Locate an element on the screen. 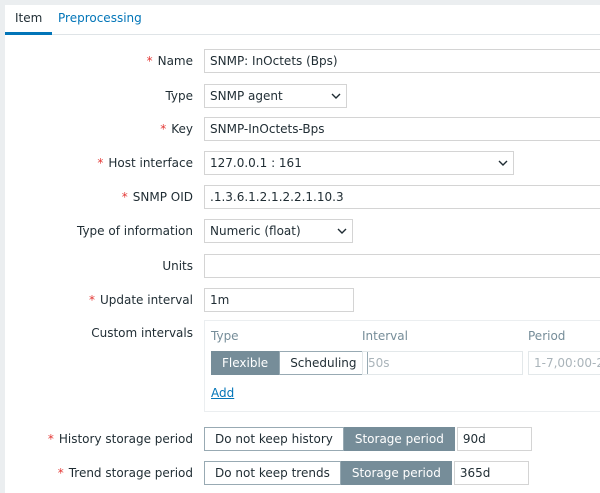 The image size is (600, 493). type-of-information-select: Numeric (float) is located at coordinates (278, 231).